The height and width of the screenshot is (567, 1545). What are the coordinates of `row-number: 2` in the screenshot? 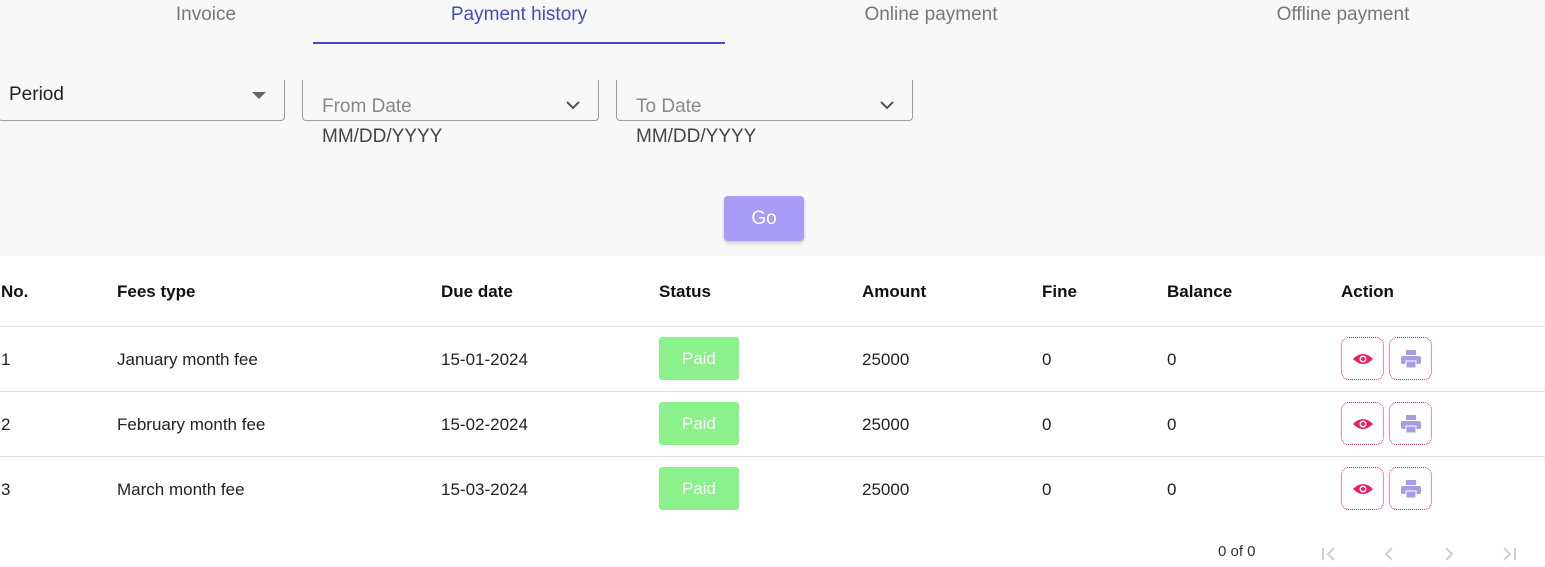 It's located at (6, 424).